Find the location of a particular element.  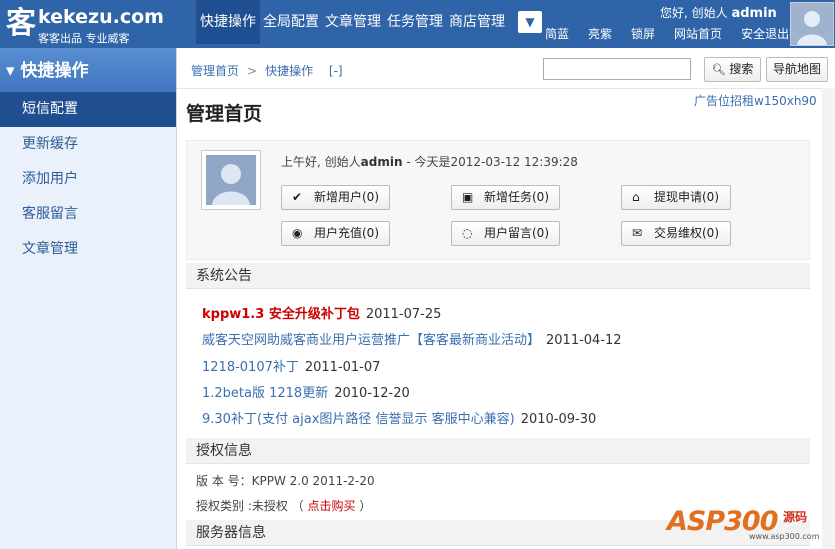

license-type: 授权类别 :未授权 （ 点击购买 ） is located at coordinates (283, 505).